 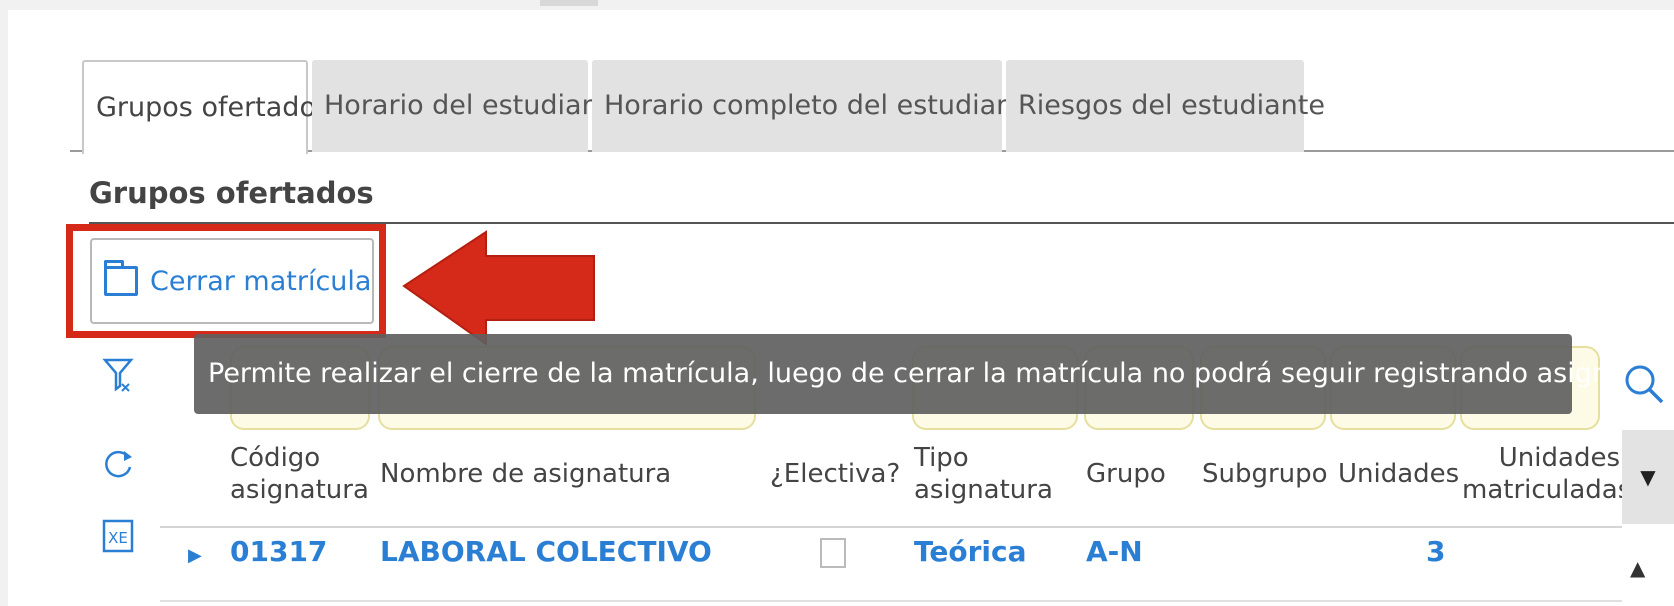 What do you see at coordinates (1114, 551) in the screenshot?
I see `cell-grupo: A-N` at bounding box center [1114, 551].